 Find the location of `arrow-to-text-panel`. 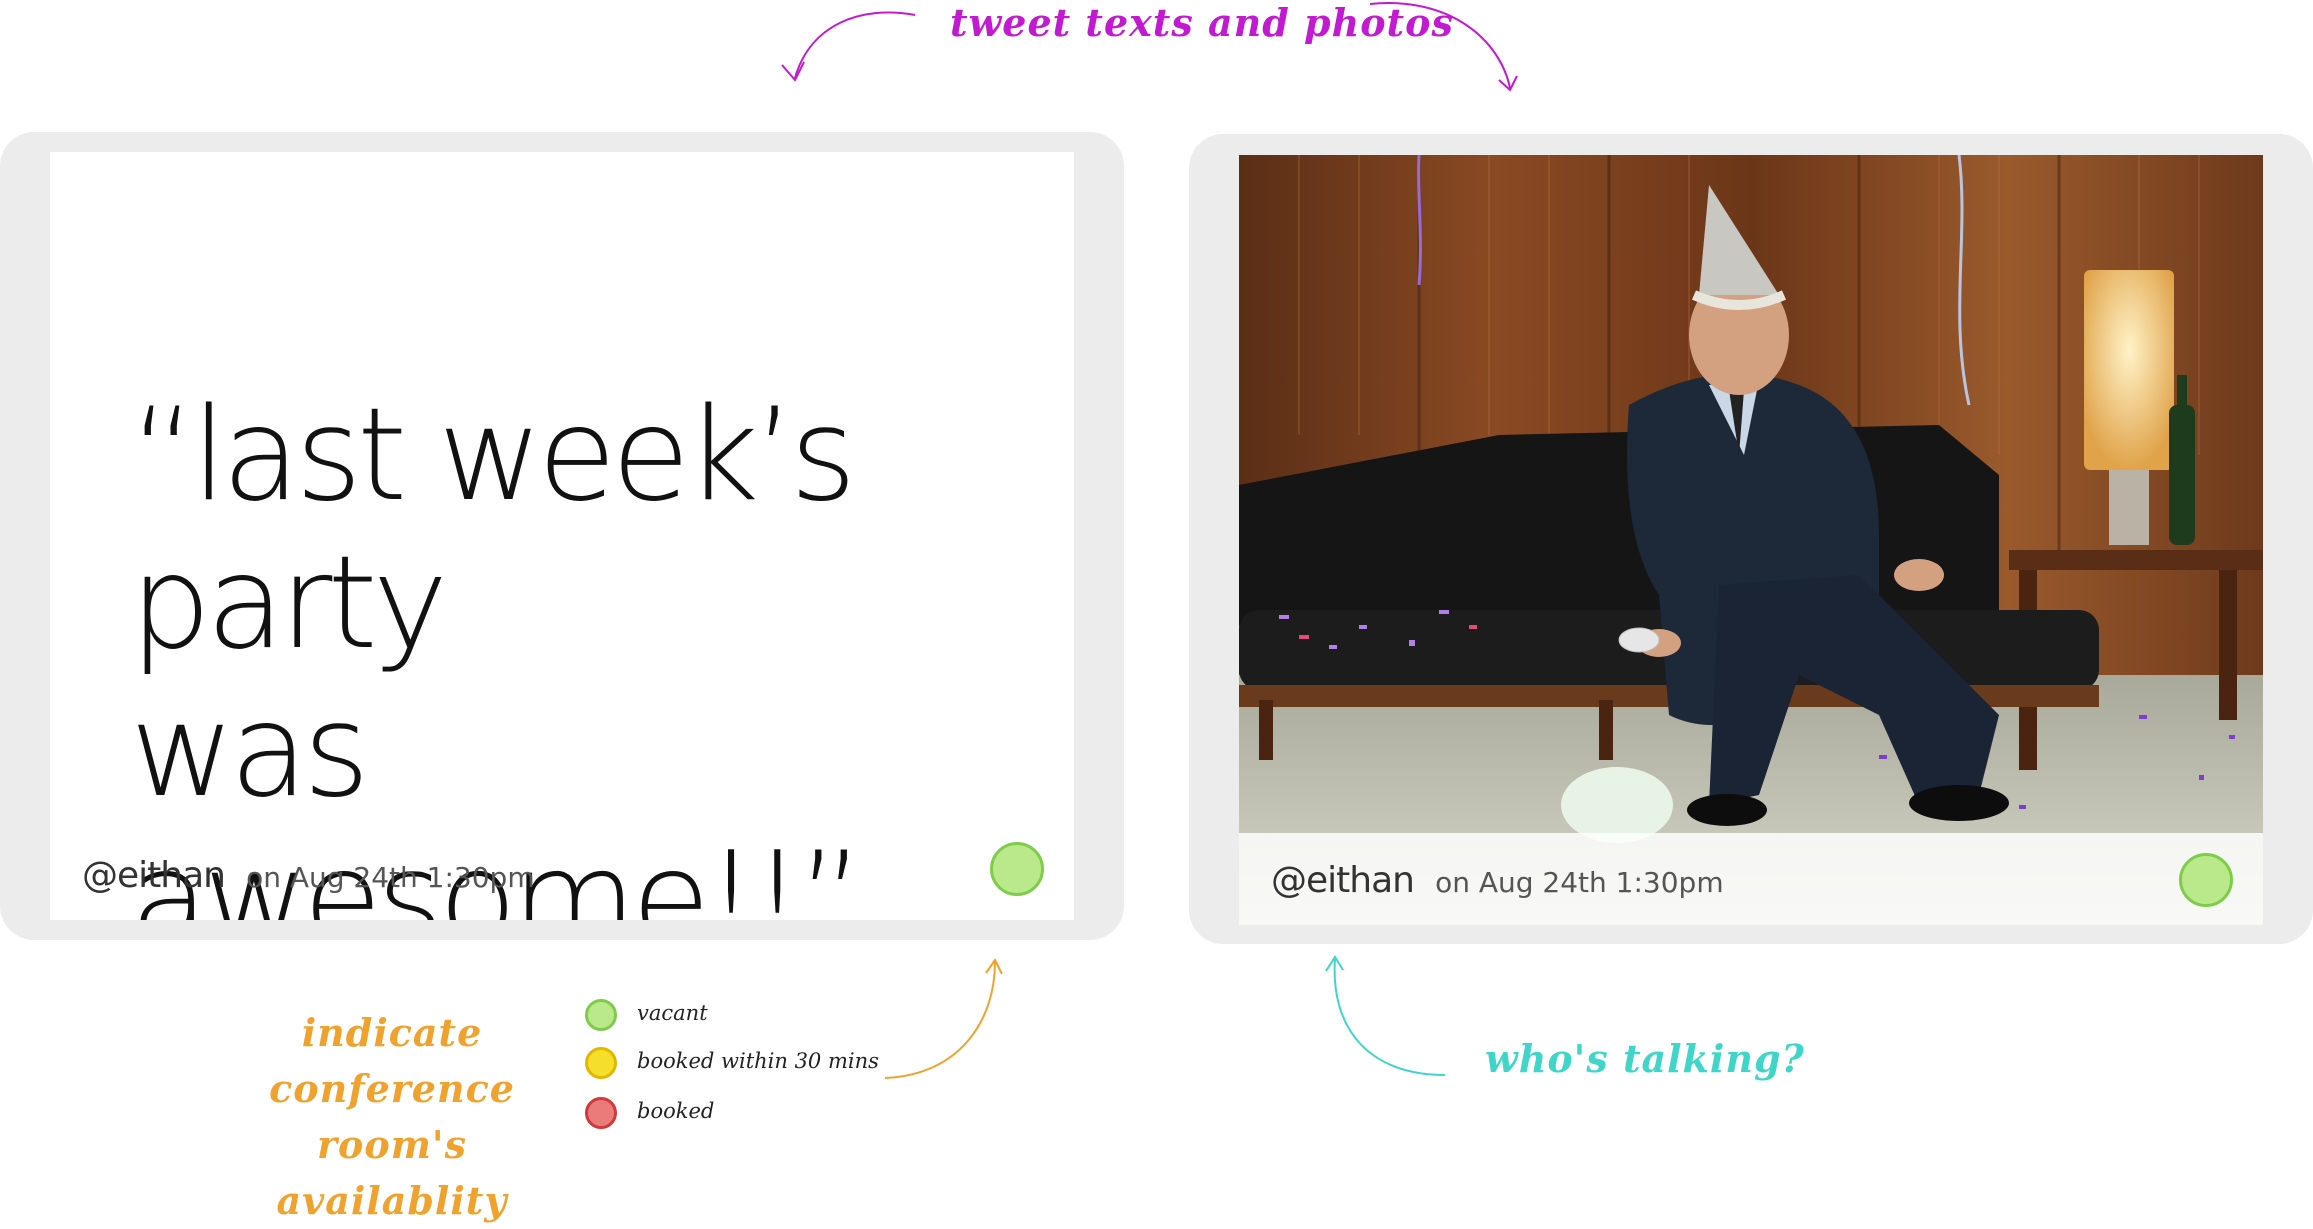

arrow-to-text-panel is located at coordinates (855, 45).